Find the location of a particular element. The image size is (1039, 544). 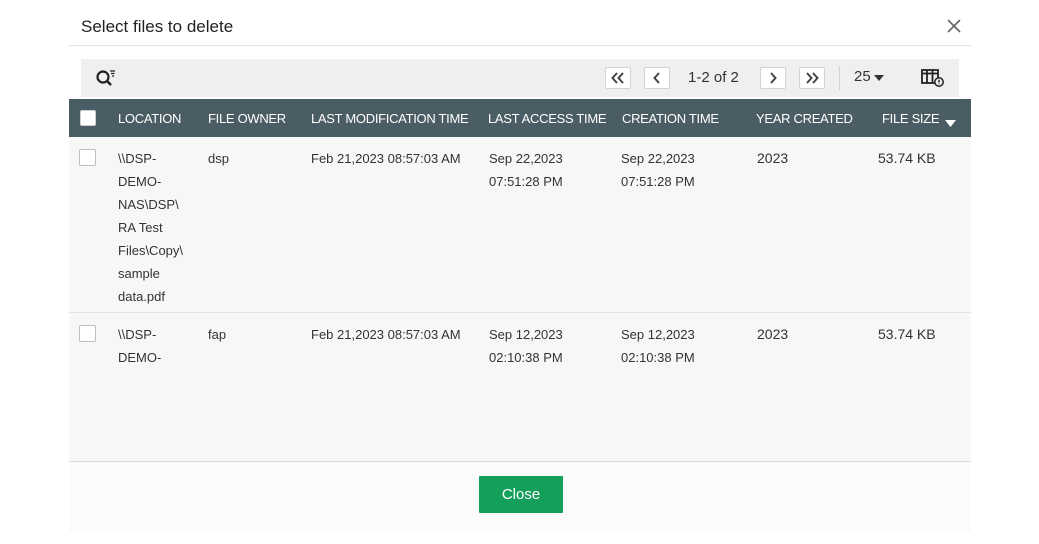

pagination-info: 1-2 of 2 is located at coordinates (713, 77).